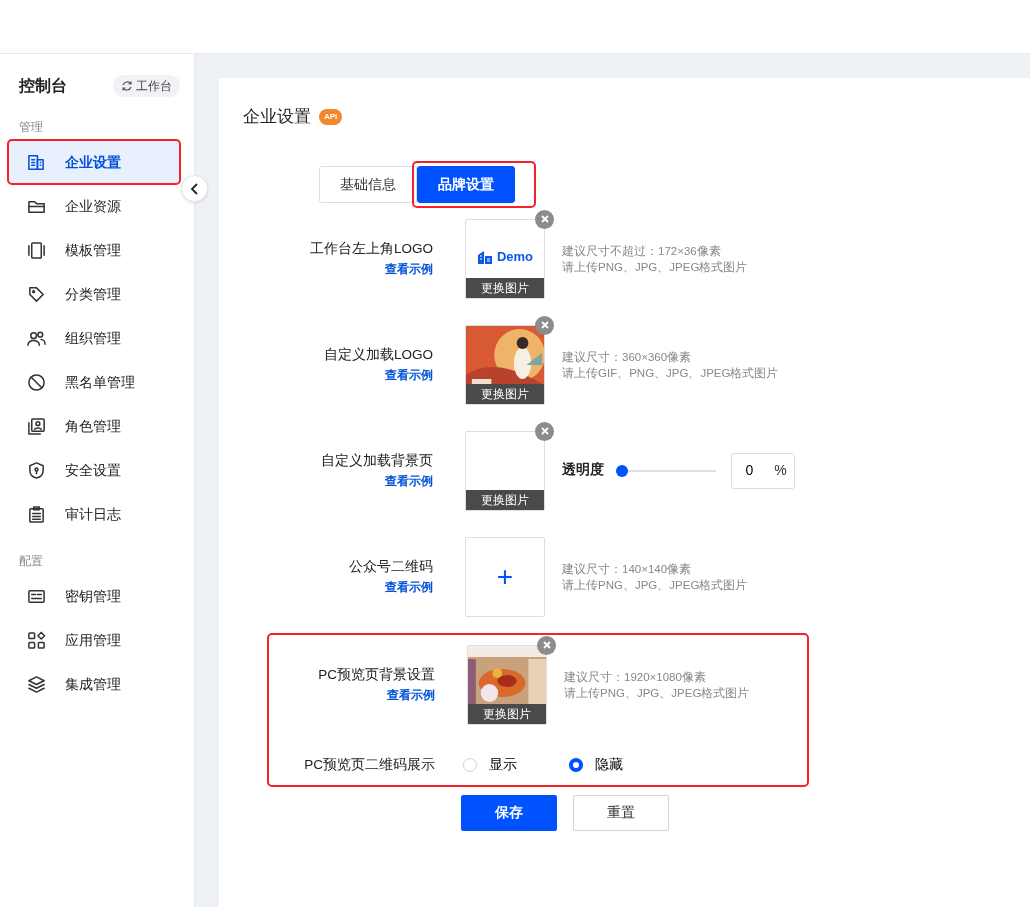 The image size is (1030, 907). Describe the element at coordinates (43, 86) in the screenshot. I see `sidebar-title: 控制台` at that location.